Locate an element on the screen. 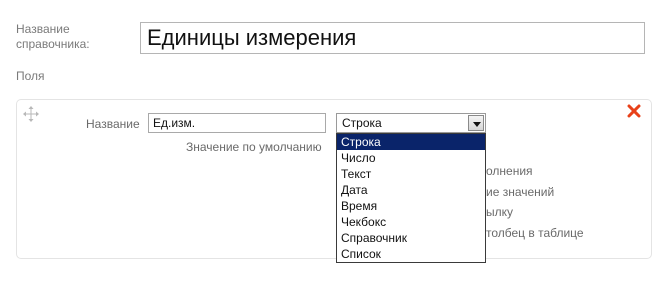  type-option-checkbox: Чекбокс is located at coordinates (411, 222).